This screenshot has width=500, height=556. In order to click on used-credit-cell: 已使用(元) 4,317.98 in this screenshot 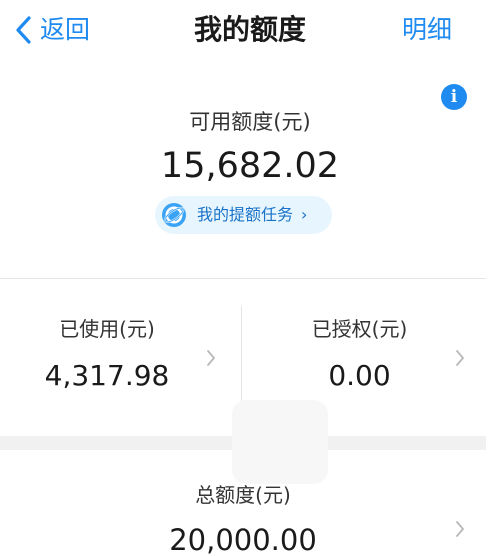, I will do `click(120, 361)`.